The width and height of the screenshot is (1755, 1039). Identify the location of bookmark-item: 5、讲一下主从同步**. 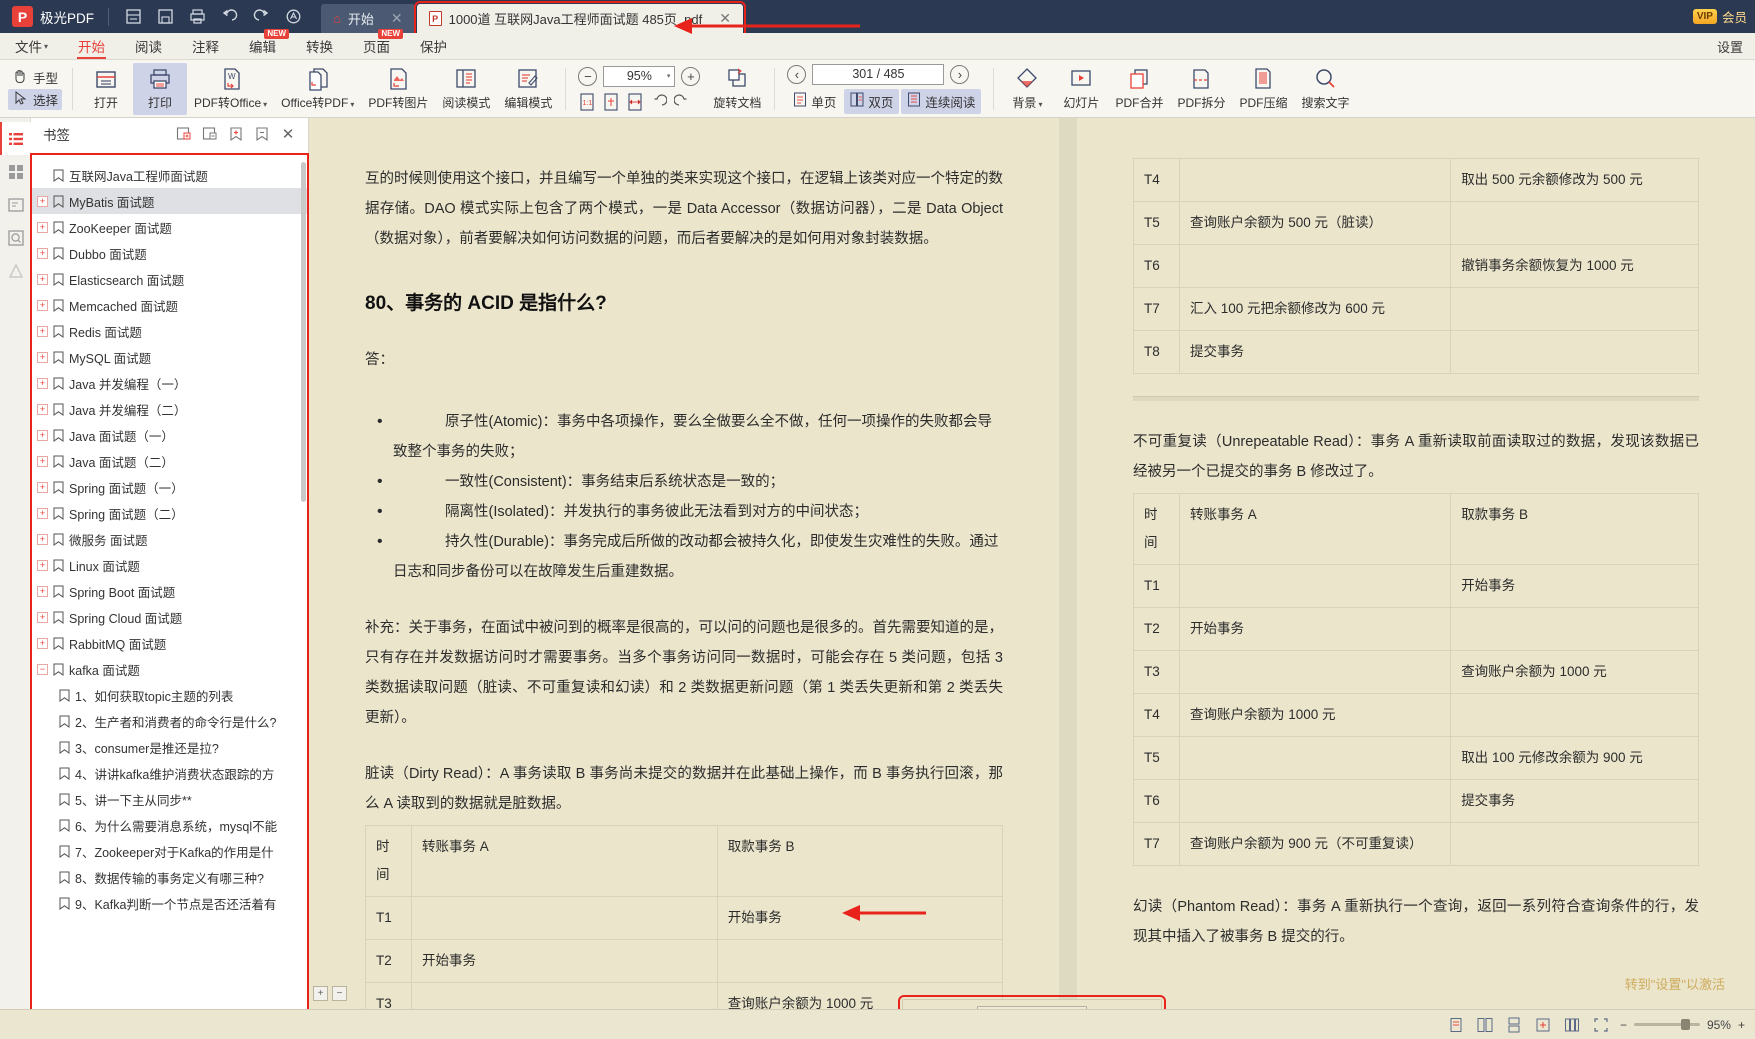
(169, 799).